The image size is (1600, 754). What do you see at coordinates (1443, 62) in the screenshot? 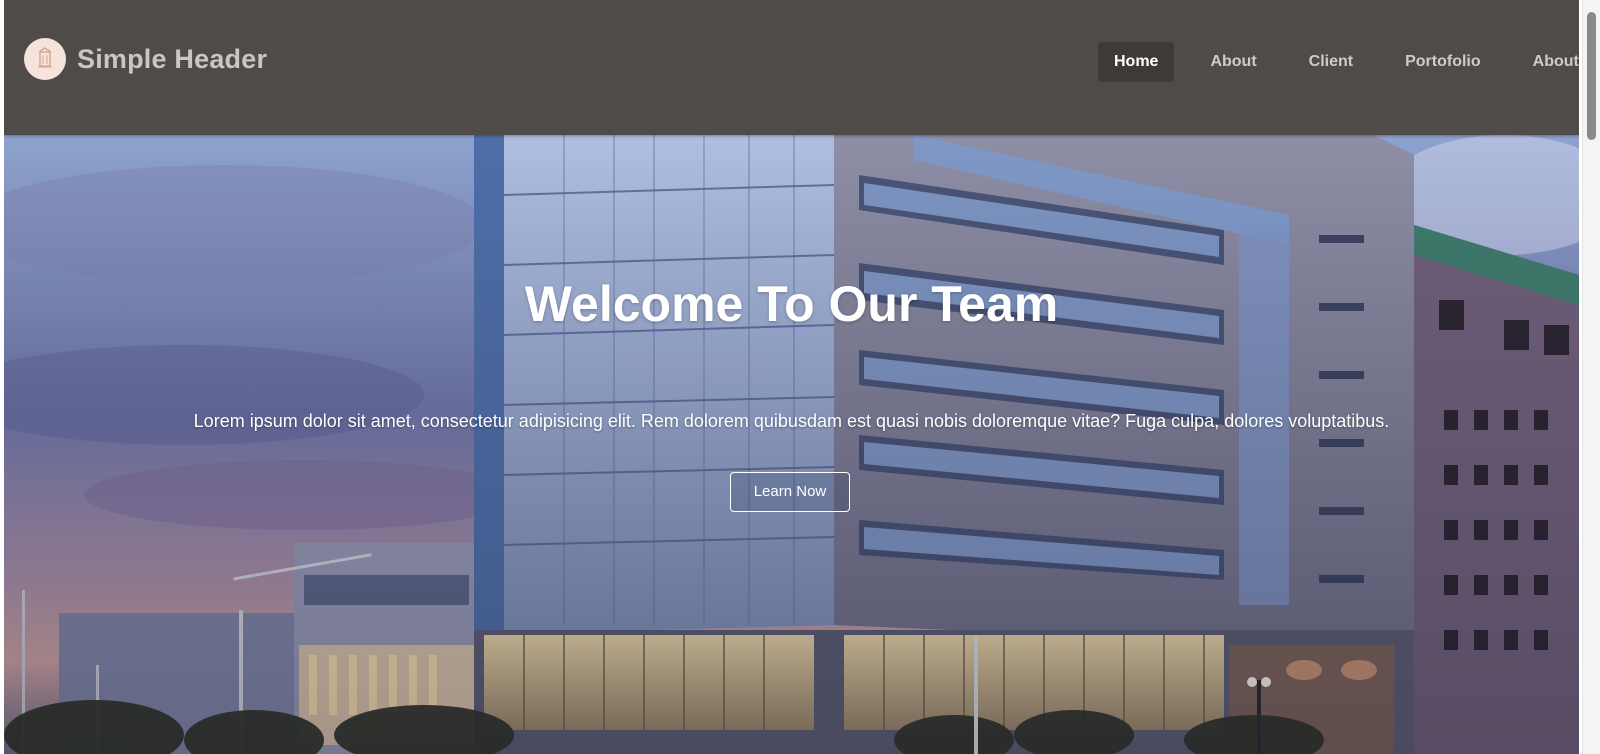
I see `nav-item-portofolio: Portofolio` at bounding box center [1443, 62].